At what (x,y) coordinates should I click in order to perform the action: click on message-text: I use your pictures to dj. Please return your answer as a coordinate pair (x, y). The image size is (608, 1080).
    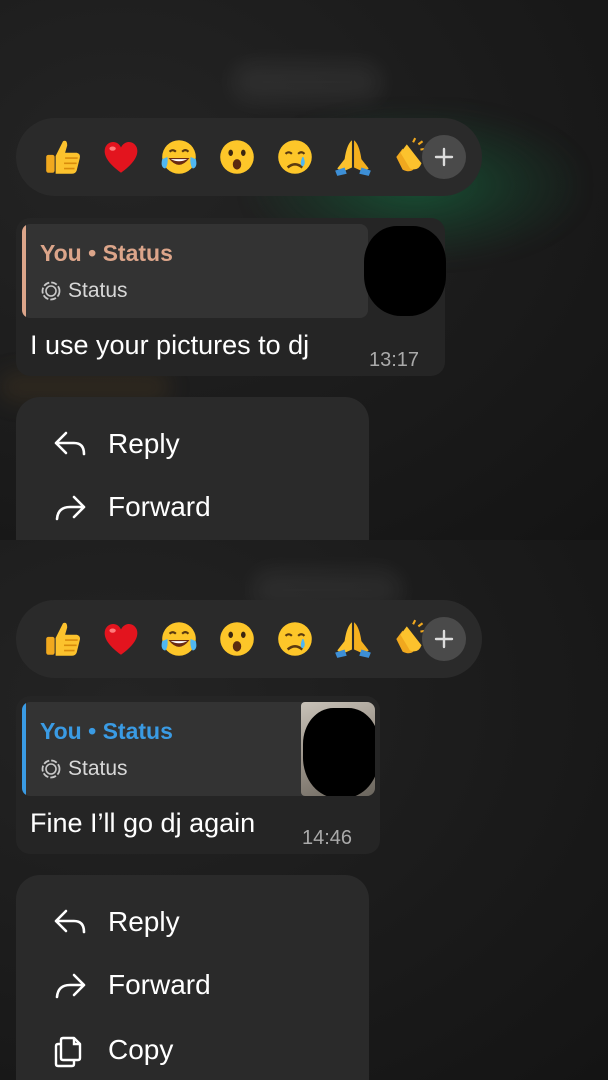
    Looking at the image, I should click on (170, 345).